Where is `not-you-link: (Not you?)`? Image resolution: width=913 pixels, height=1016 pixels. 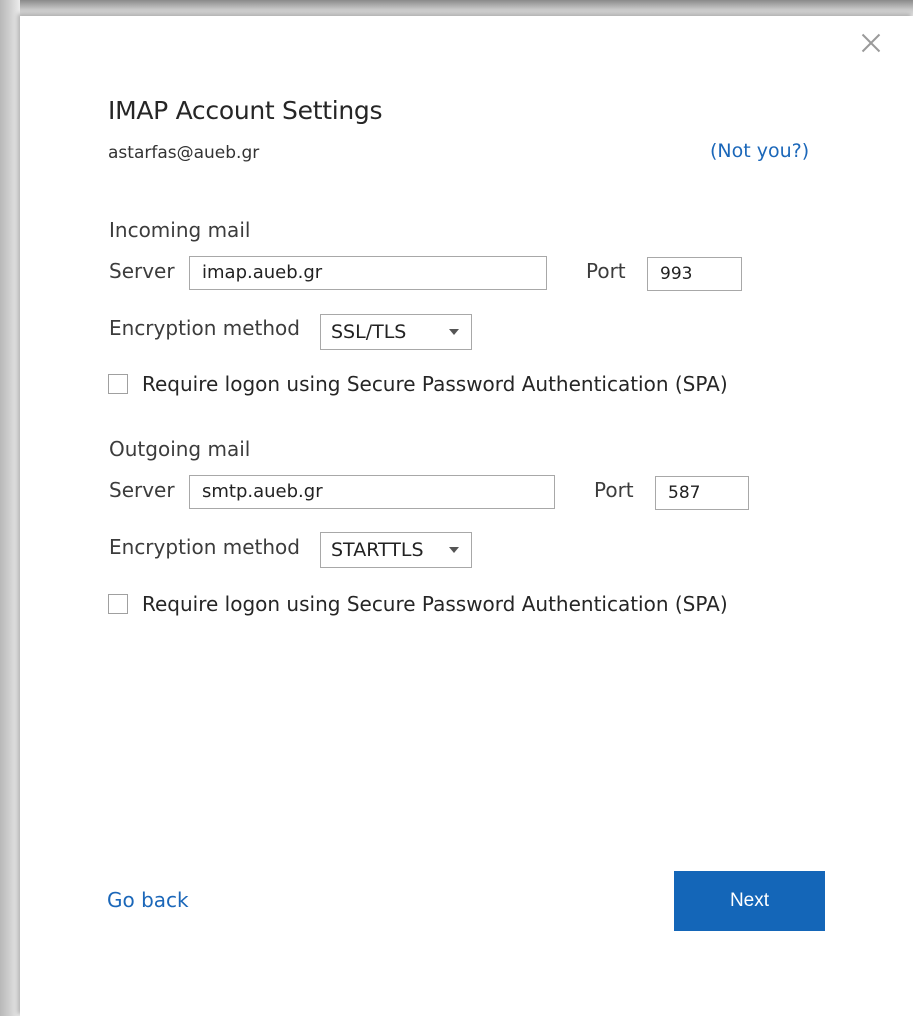 not-you-link: (Not you?) is located at coordinates (759, 151).